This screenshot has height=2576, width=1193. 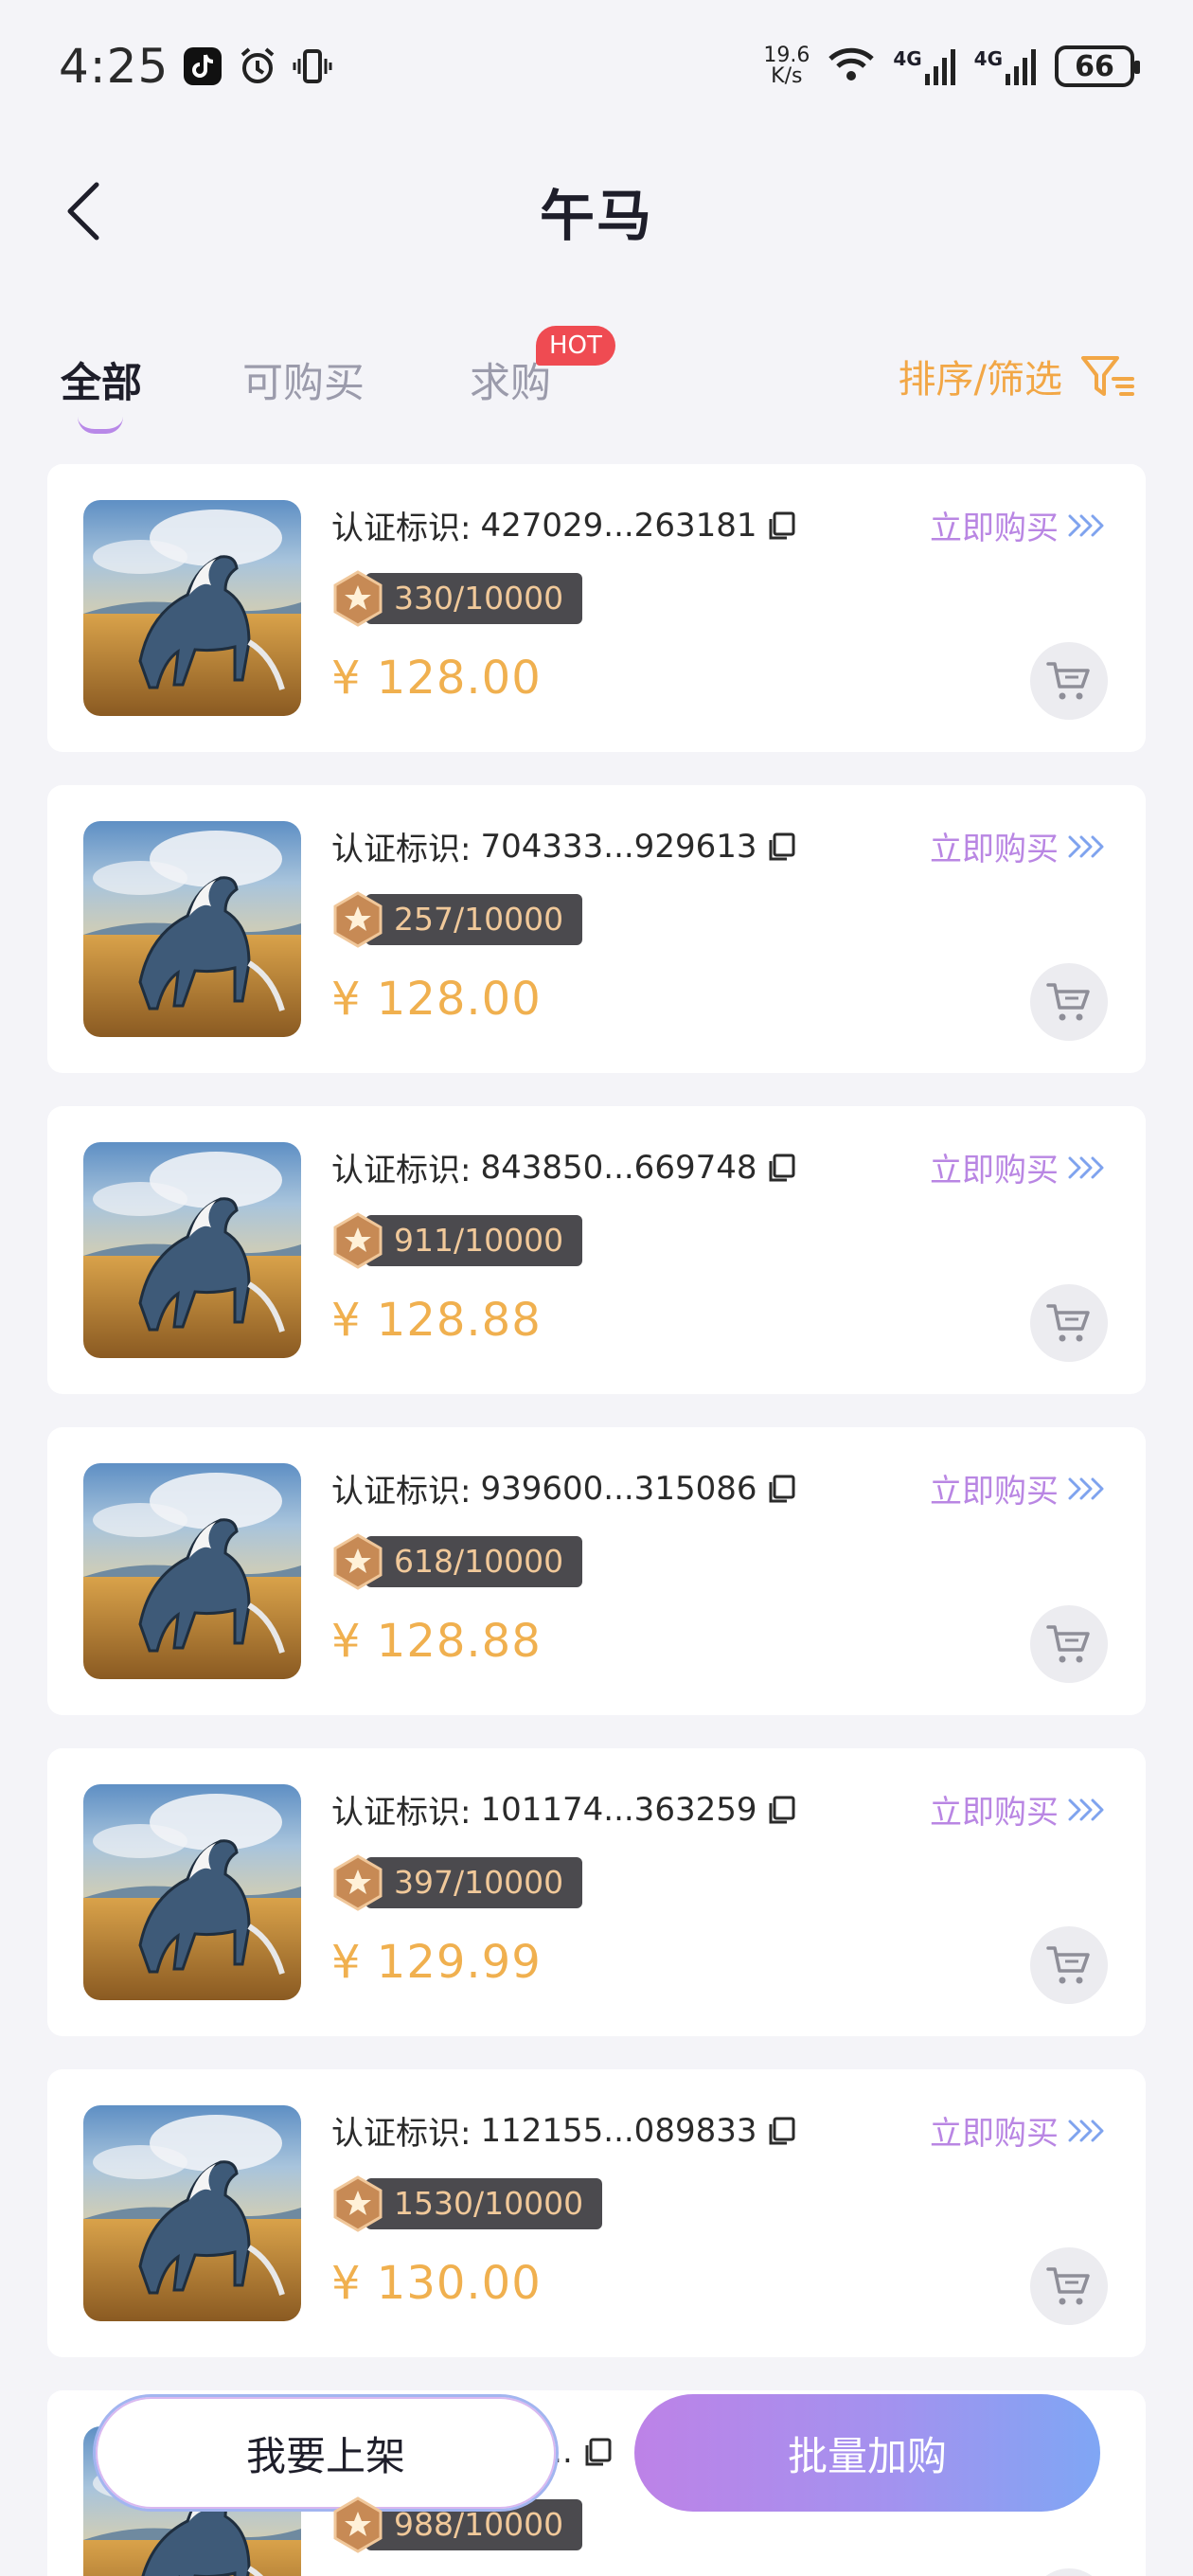 I want to click on cert-value: 112155...089833, so click(x=618, y=2130).